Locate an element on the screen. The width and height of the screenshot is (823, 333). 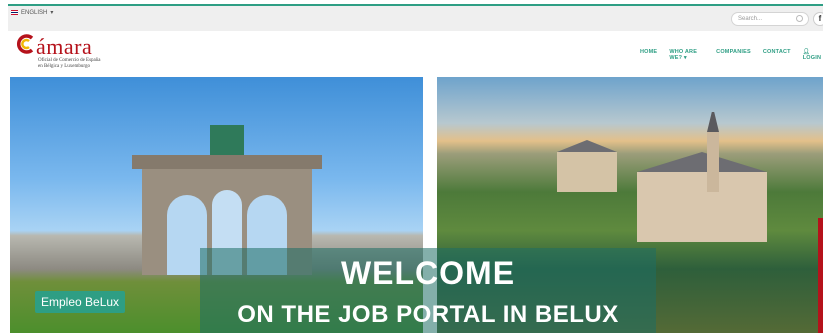
nav-login: 👤︎ LOGIN is located at coordinates (813, 55).